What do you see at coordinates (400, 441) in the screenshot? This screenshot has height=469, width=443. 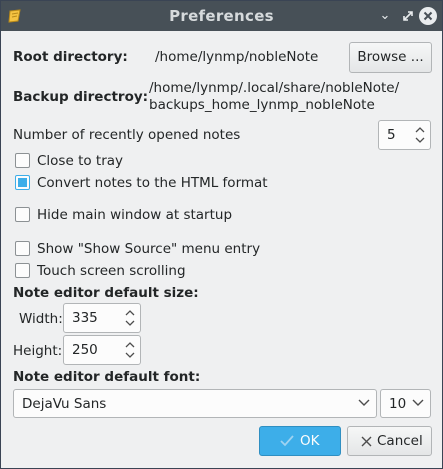 I see `cancel-label: Cancel` at bounding box center [400, 441].